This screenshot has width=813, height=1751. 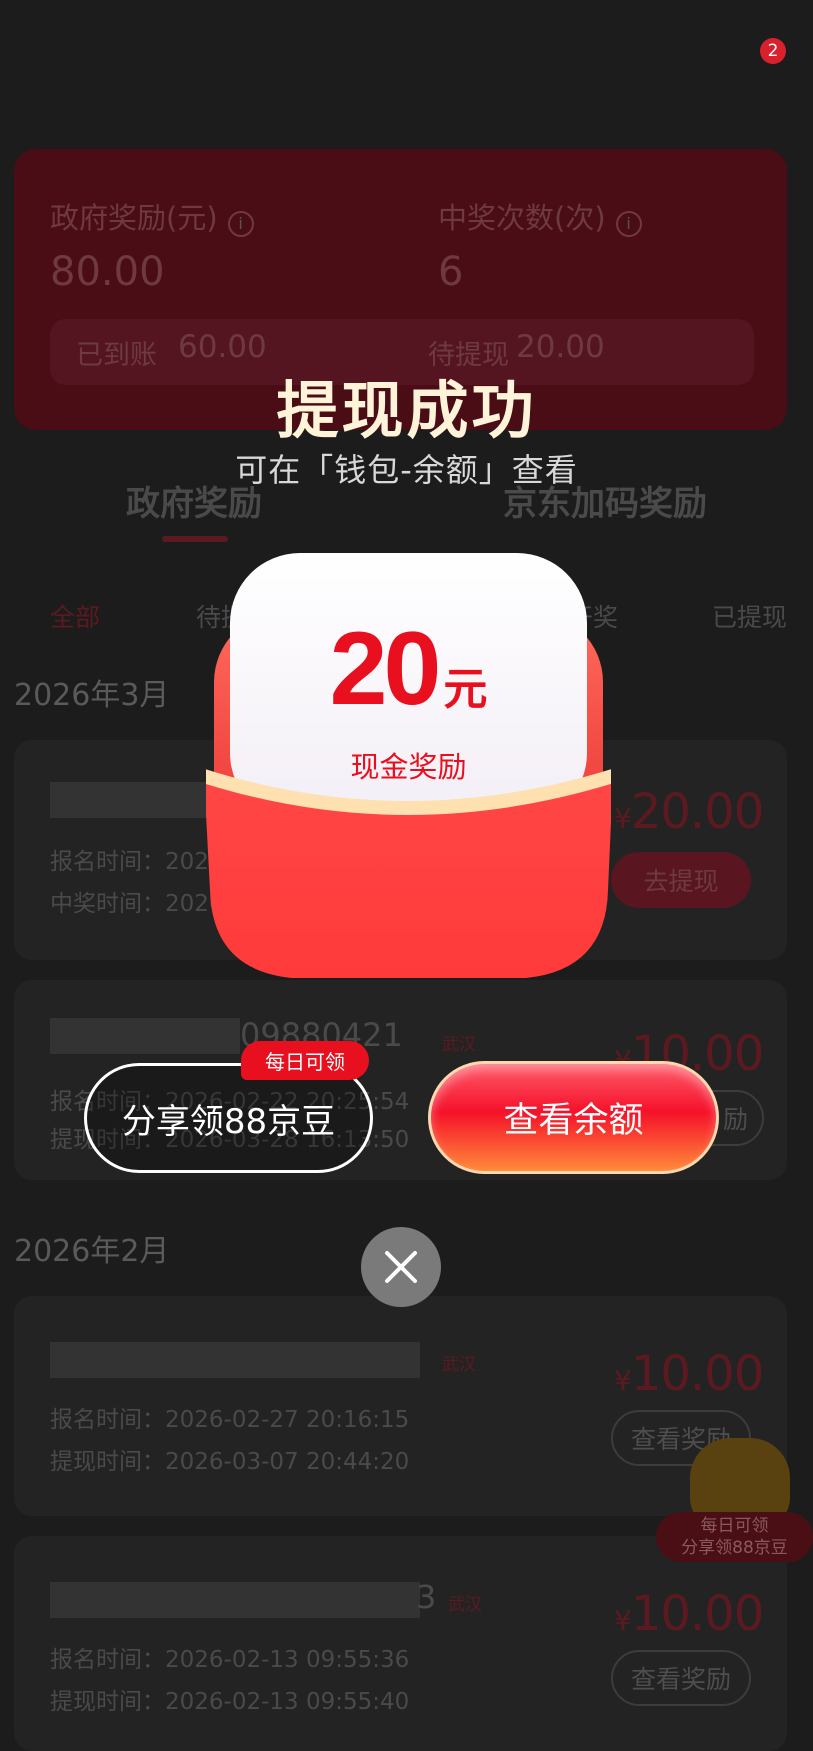 What do you see at coordinates (734, 1537) in the screenshot?
I see `floating-share-promo: 每日可领 分享领88京豆` at bounding box center [734, 1537].